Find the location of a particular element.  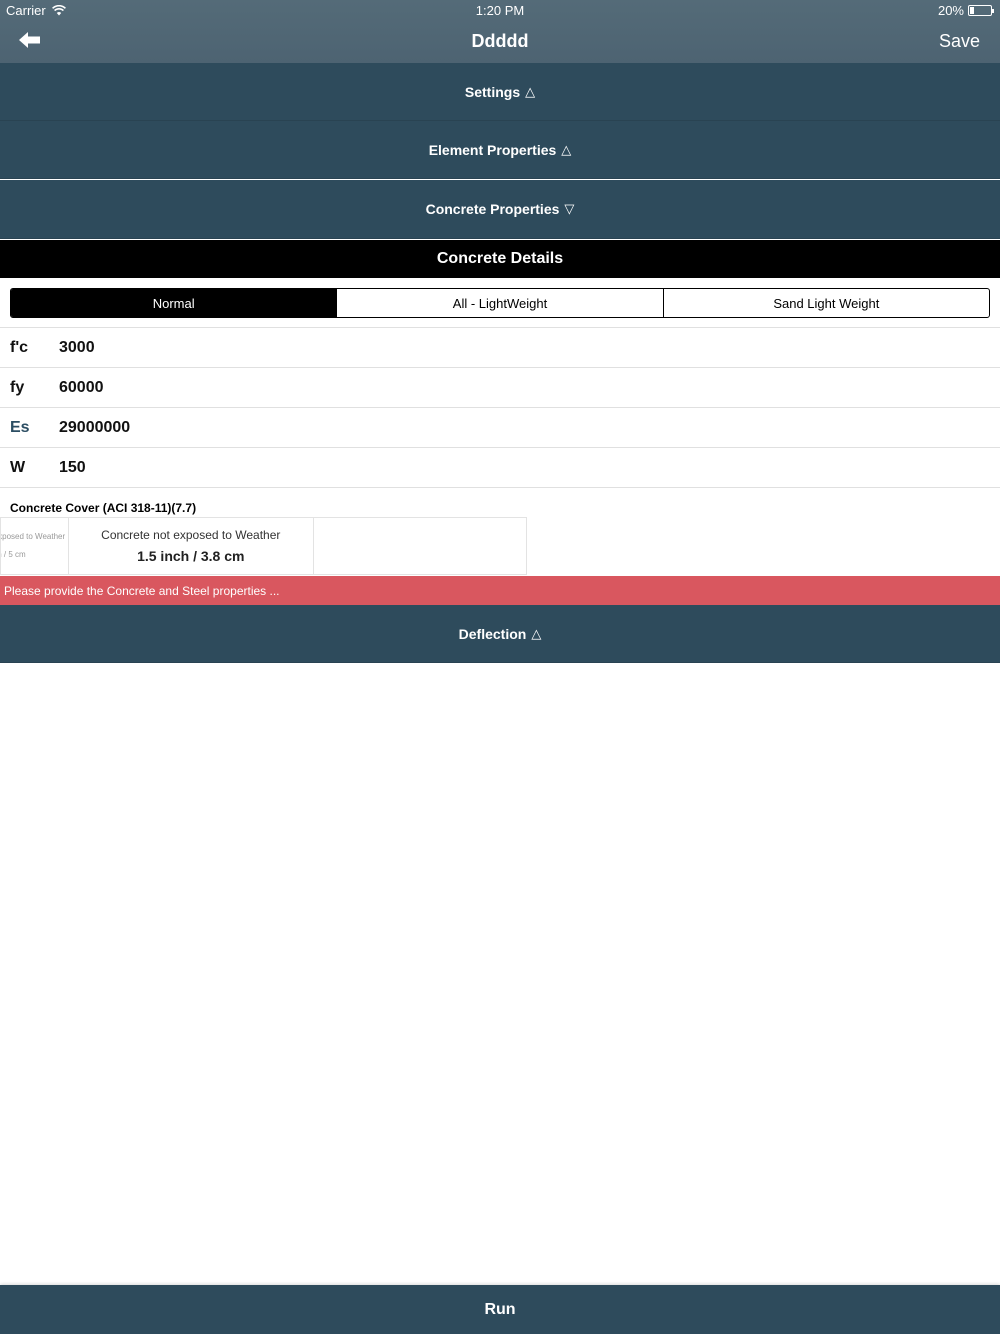

property-row-fy: fy 60000 is located at coordinates (500, 388).